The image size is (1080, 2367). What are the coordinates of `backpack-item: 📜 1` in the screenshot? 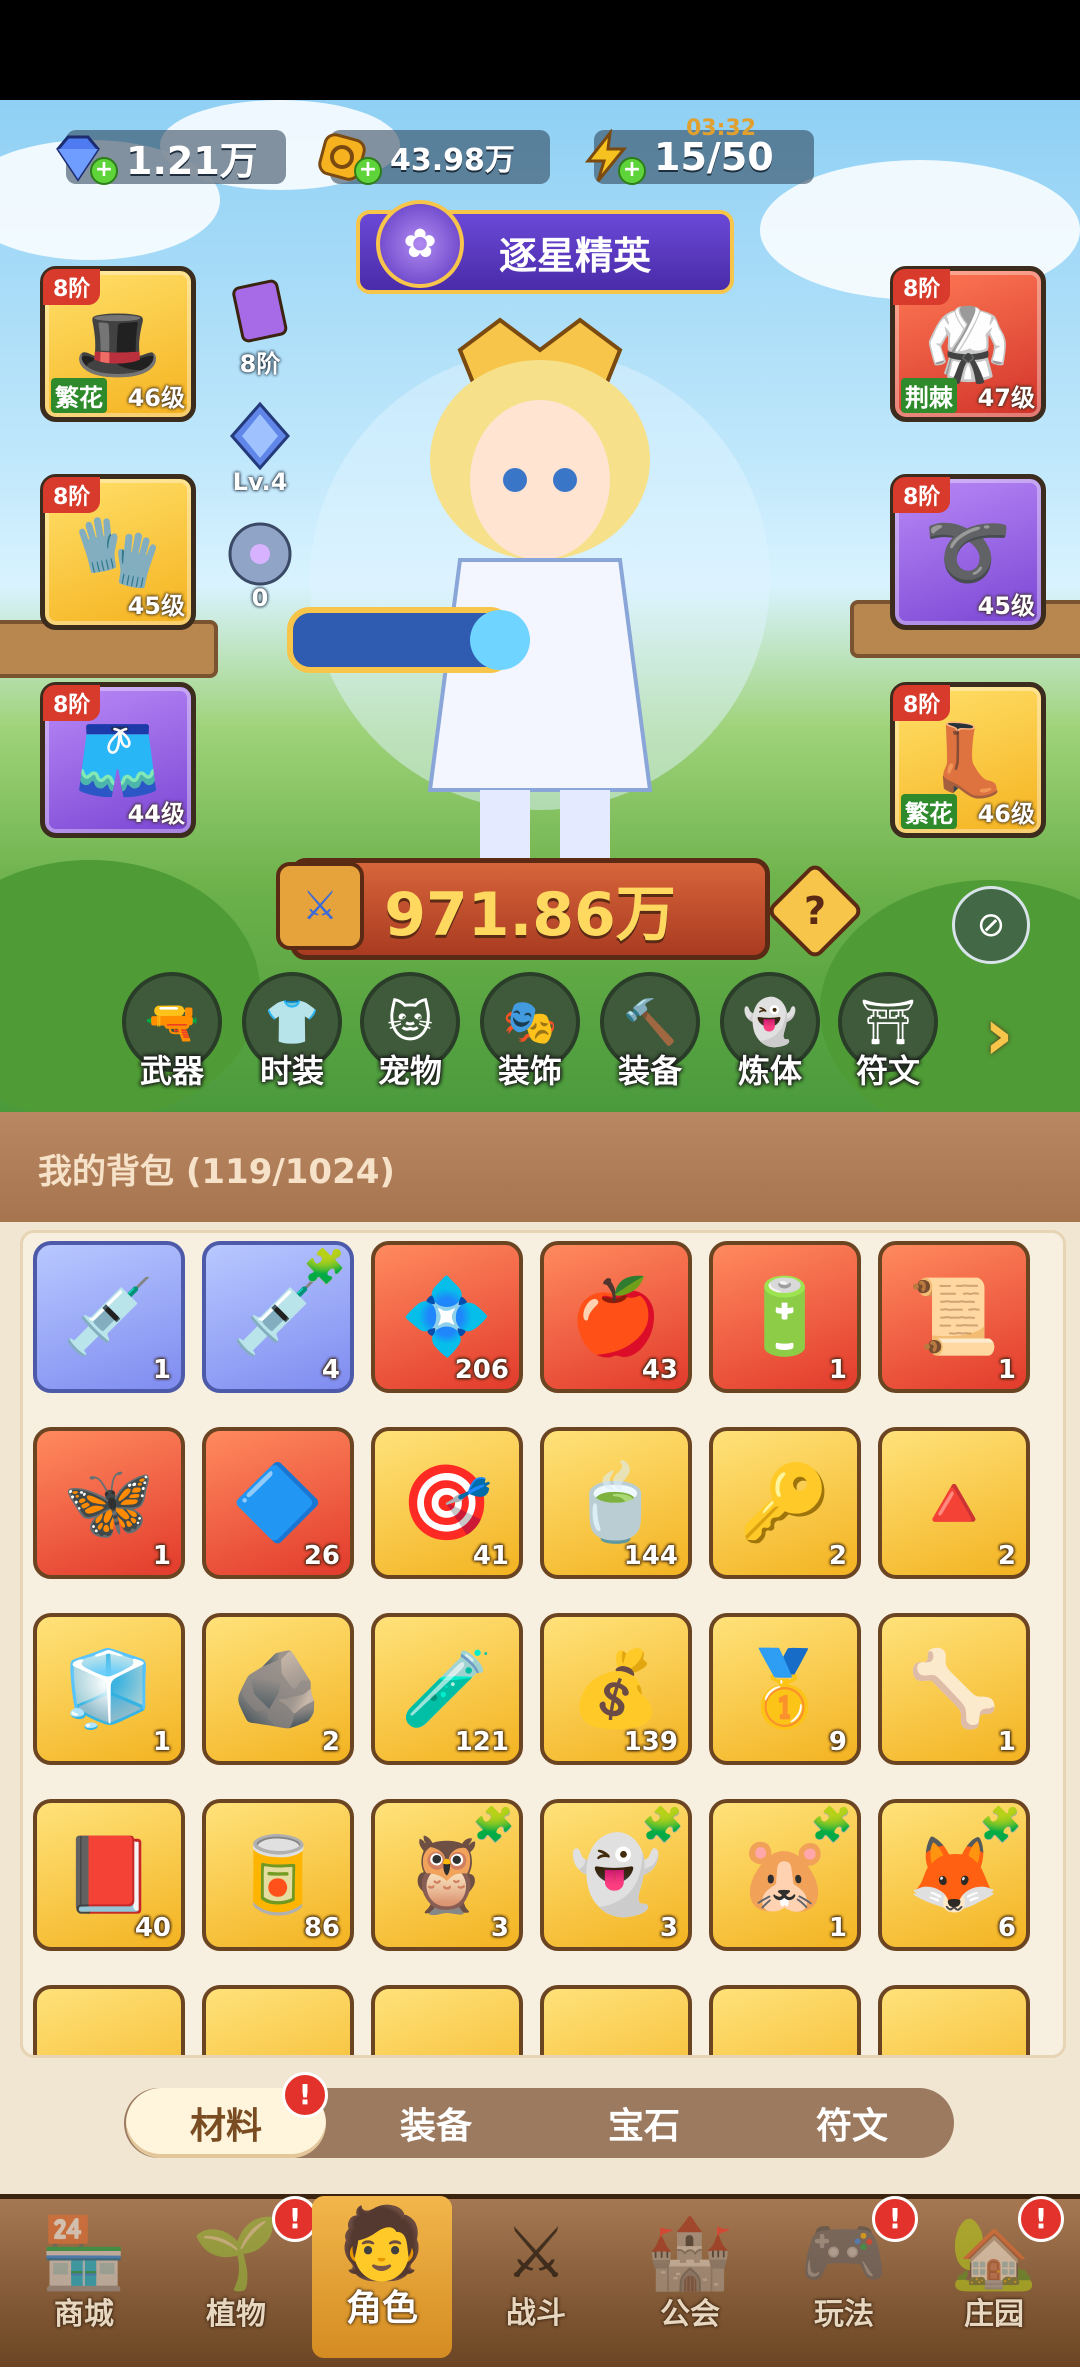 It's located at (954, 1317).